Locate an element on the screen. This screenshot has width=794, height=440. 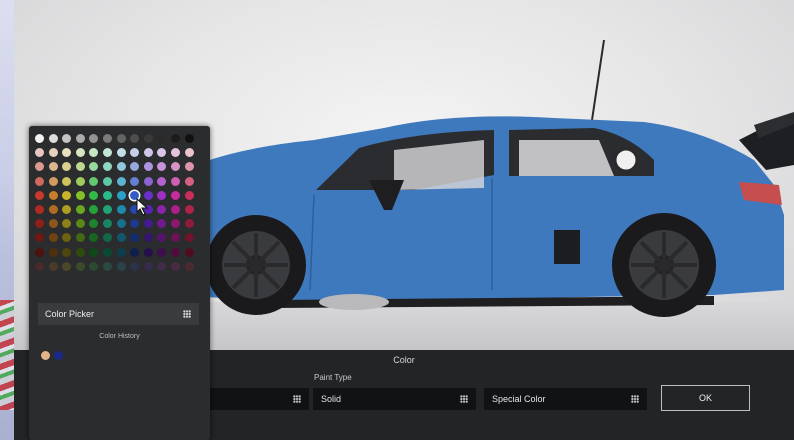
ok-button: OK is located at coordinates (705, 398).